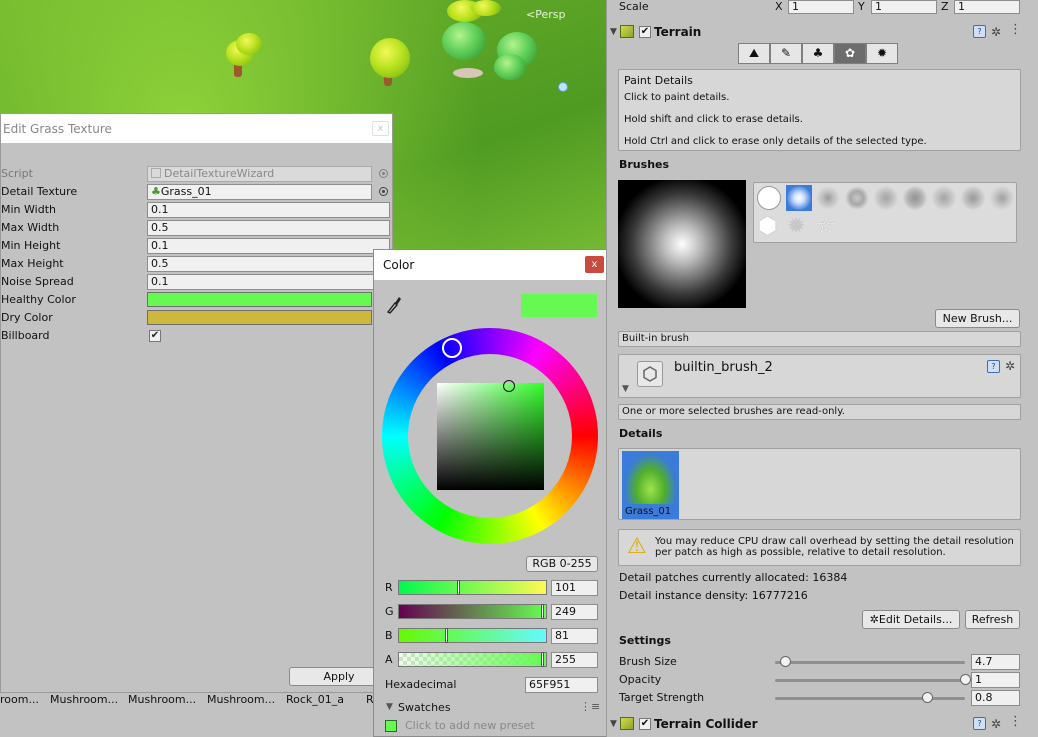 The width and height of the screenshot is (1038, 737). I want to click on opacity-field: 1, so click(995, 680).